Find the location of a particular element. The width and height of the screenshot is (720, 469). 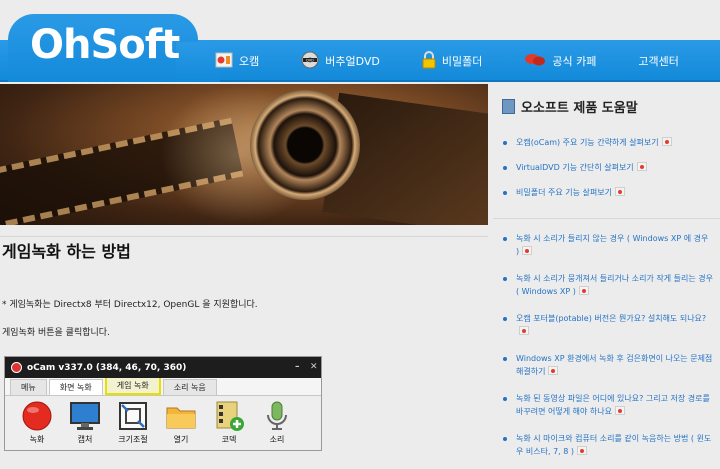

nav-item-secret-folder: 비밀폴더 is located at coordinates (452, 61).